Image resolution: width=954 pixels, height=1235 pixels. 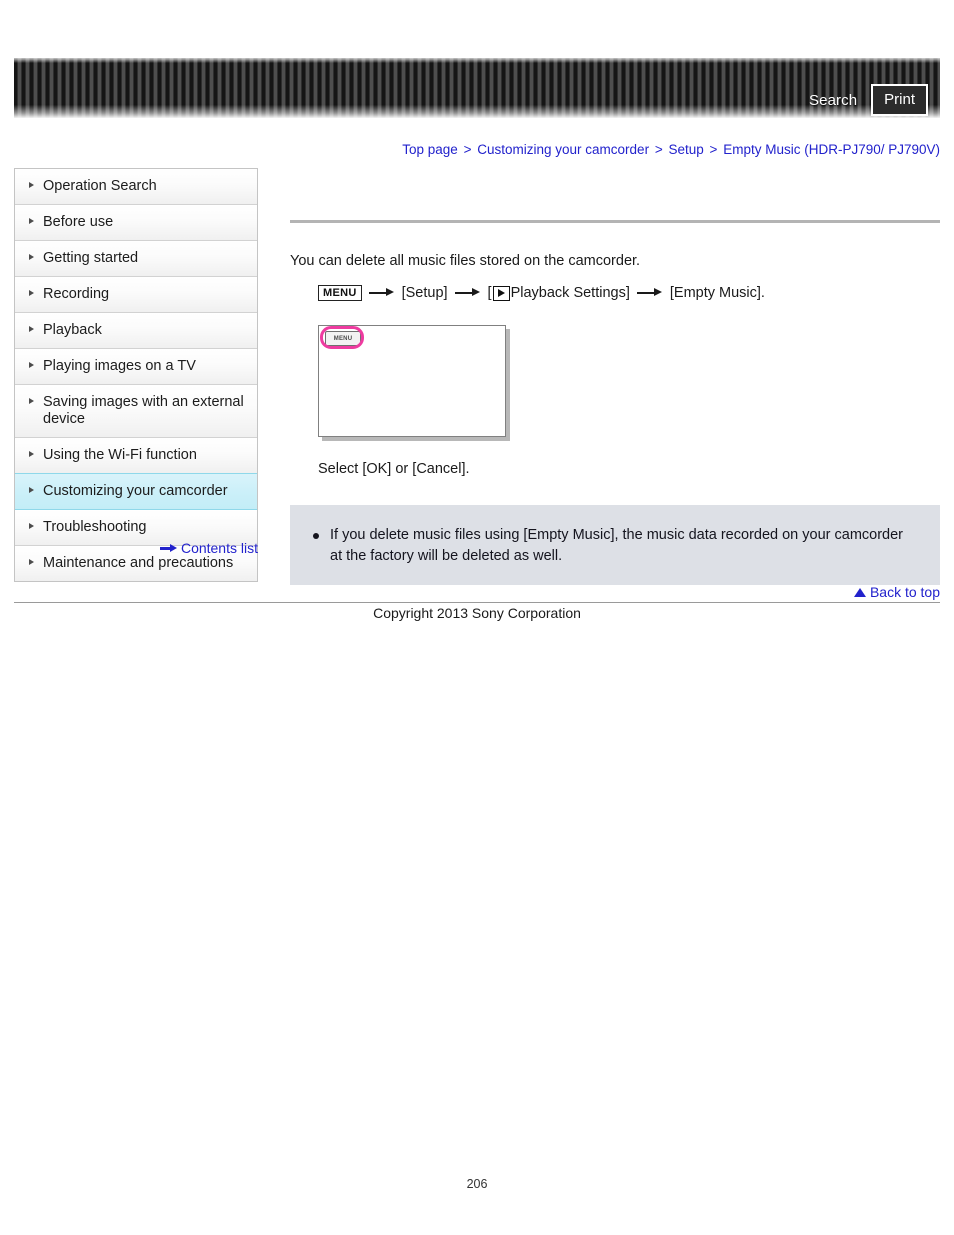 I want to click on sidebar-item-using-the-wifi-function: Using the Wi-Fi function, so click(x=136, y=456).